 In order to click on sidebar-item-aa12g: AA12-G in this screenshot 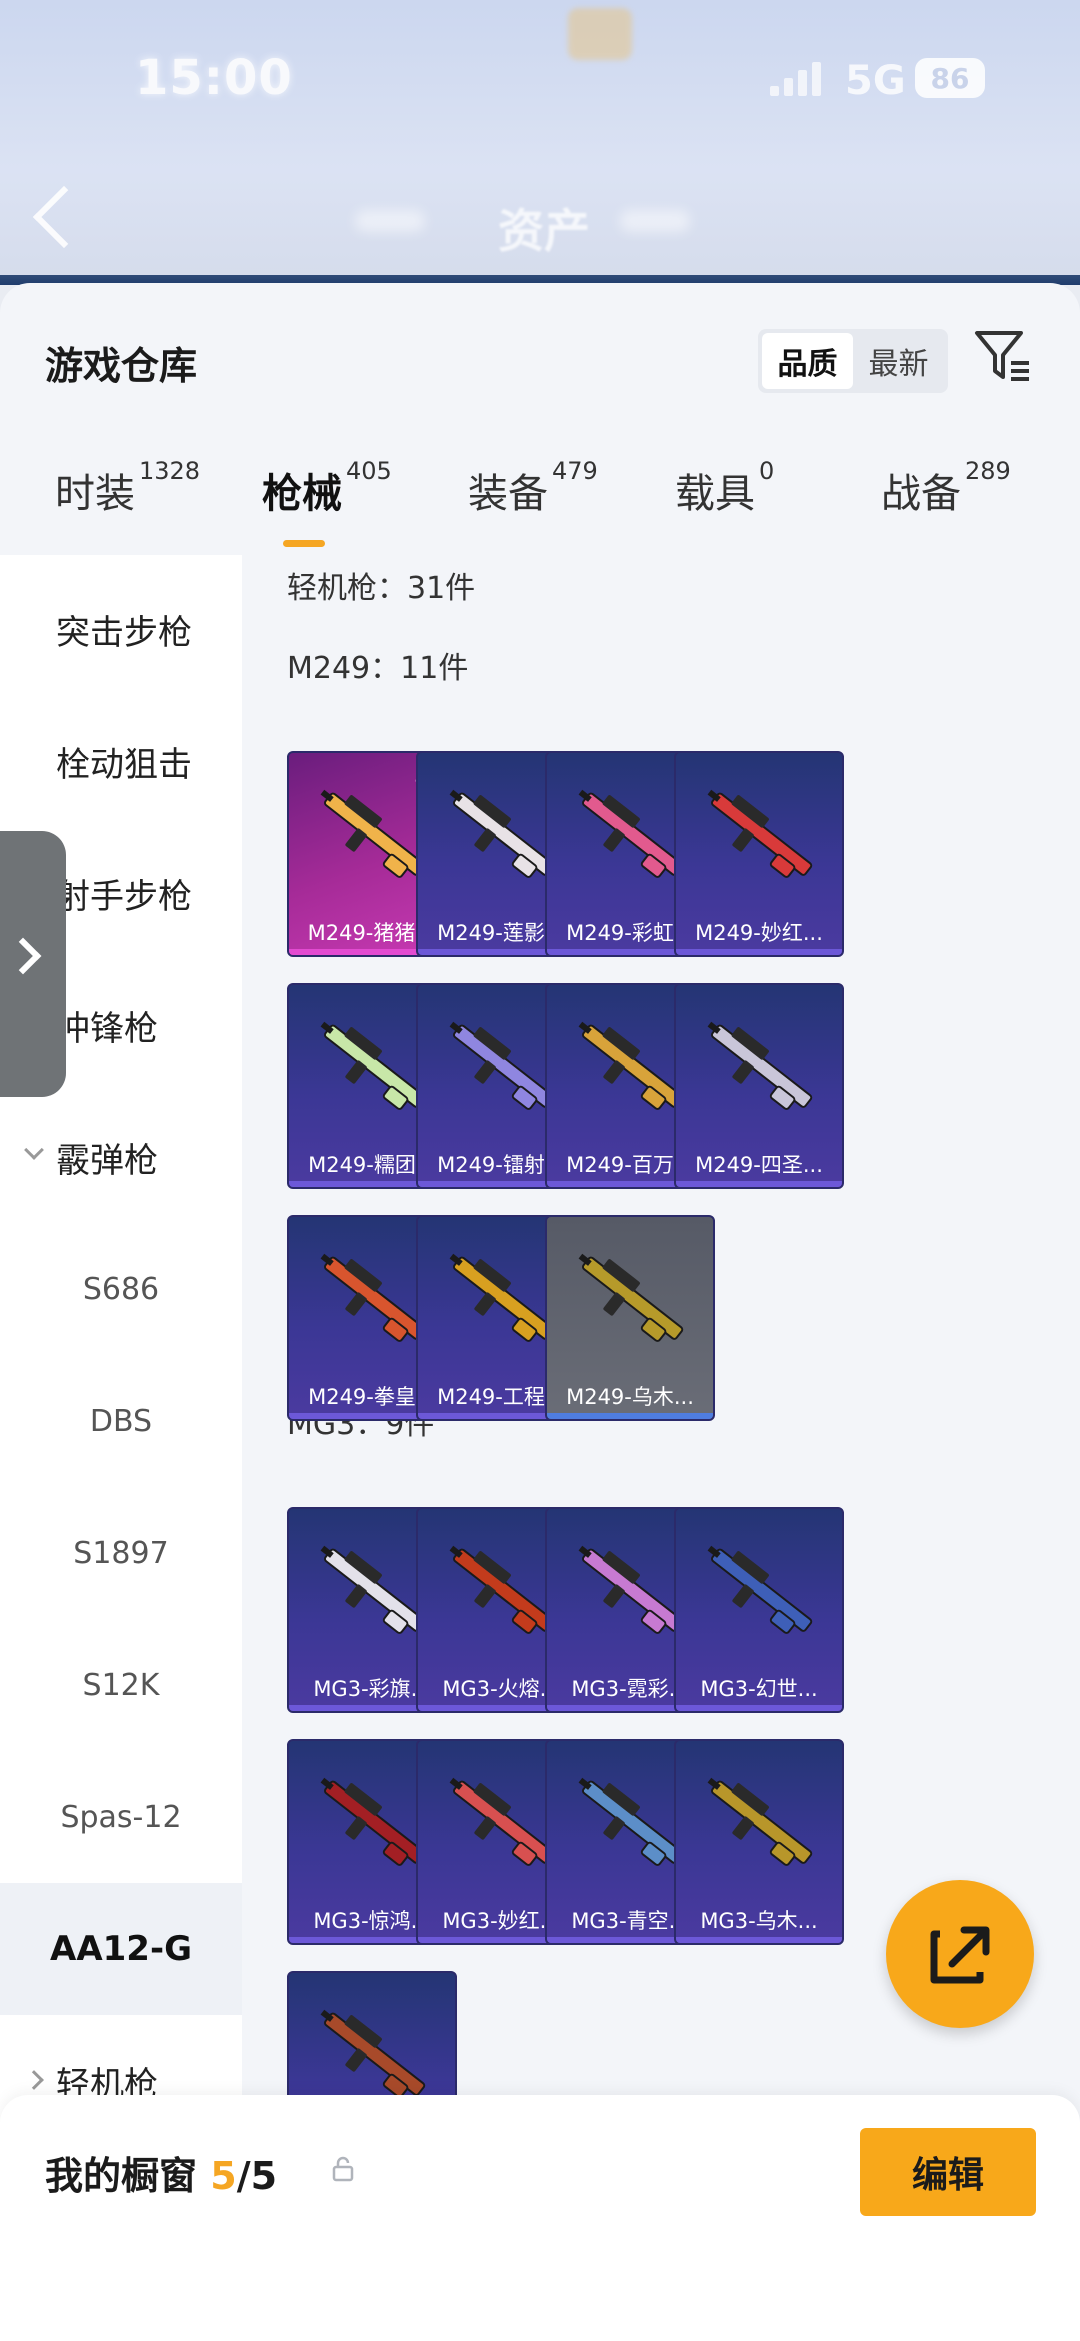, I will do `click(121, 1949)`.